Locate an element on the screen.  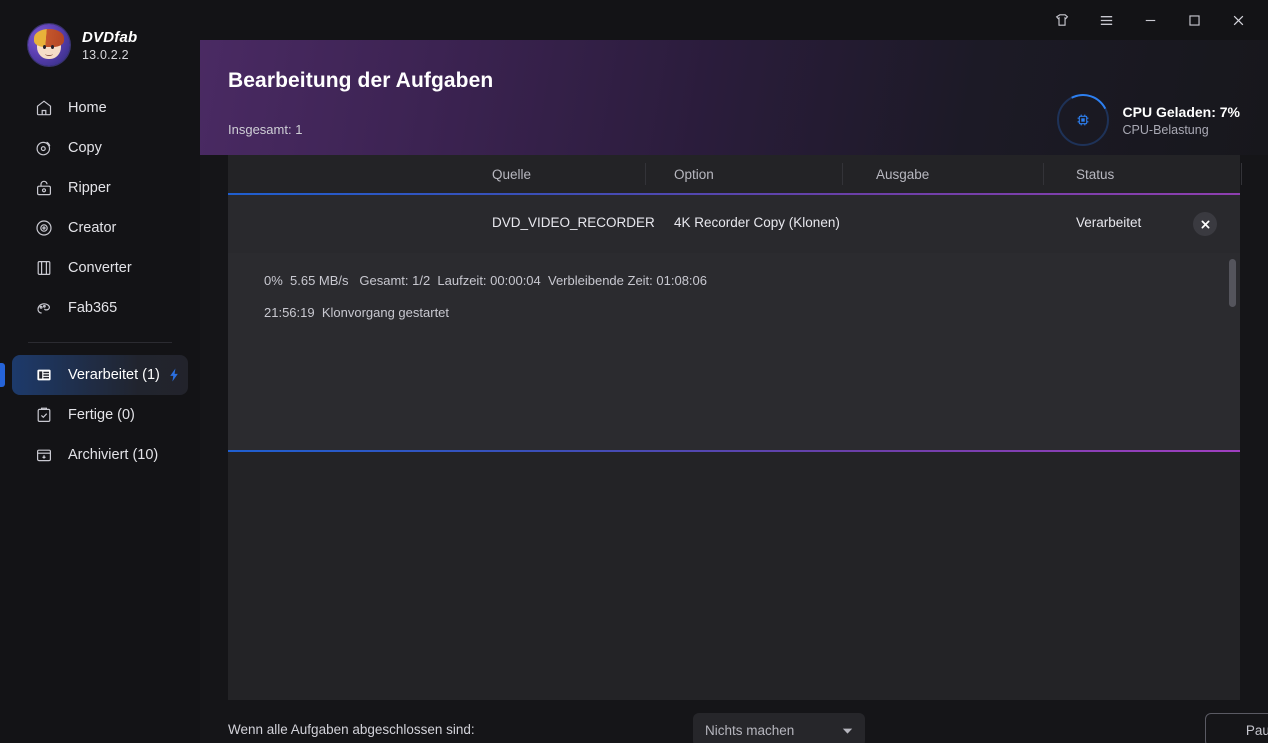
post-action-value: Nichts machen is located at coordinates (750, 730).